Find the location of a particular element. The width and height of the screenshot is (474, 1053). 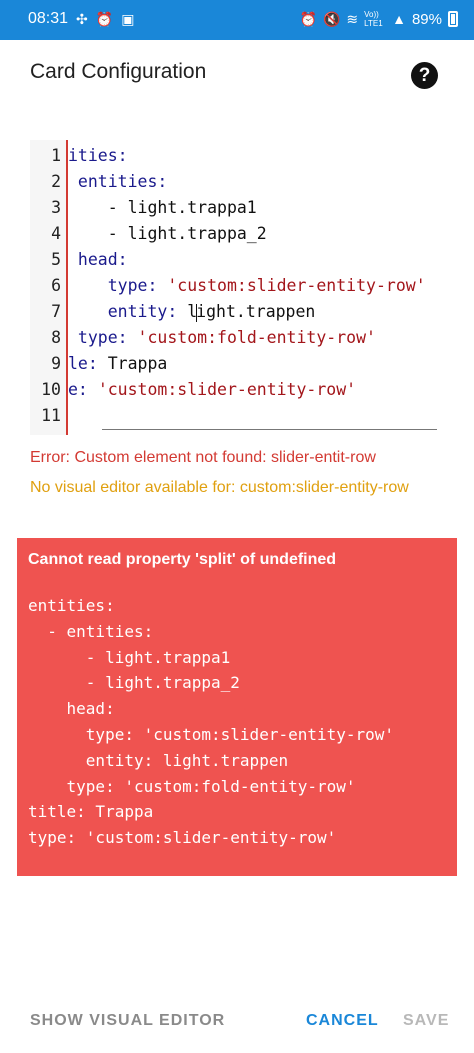

code-line: le: Trappa is located at coordinates (117, 363).